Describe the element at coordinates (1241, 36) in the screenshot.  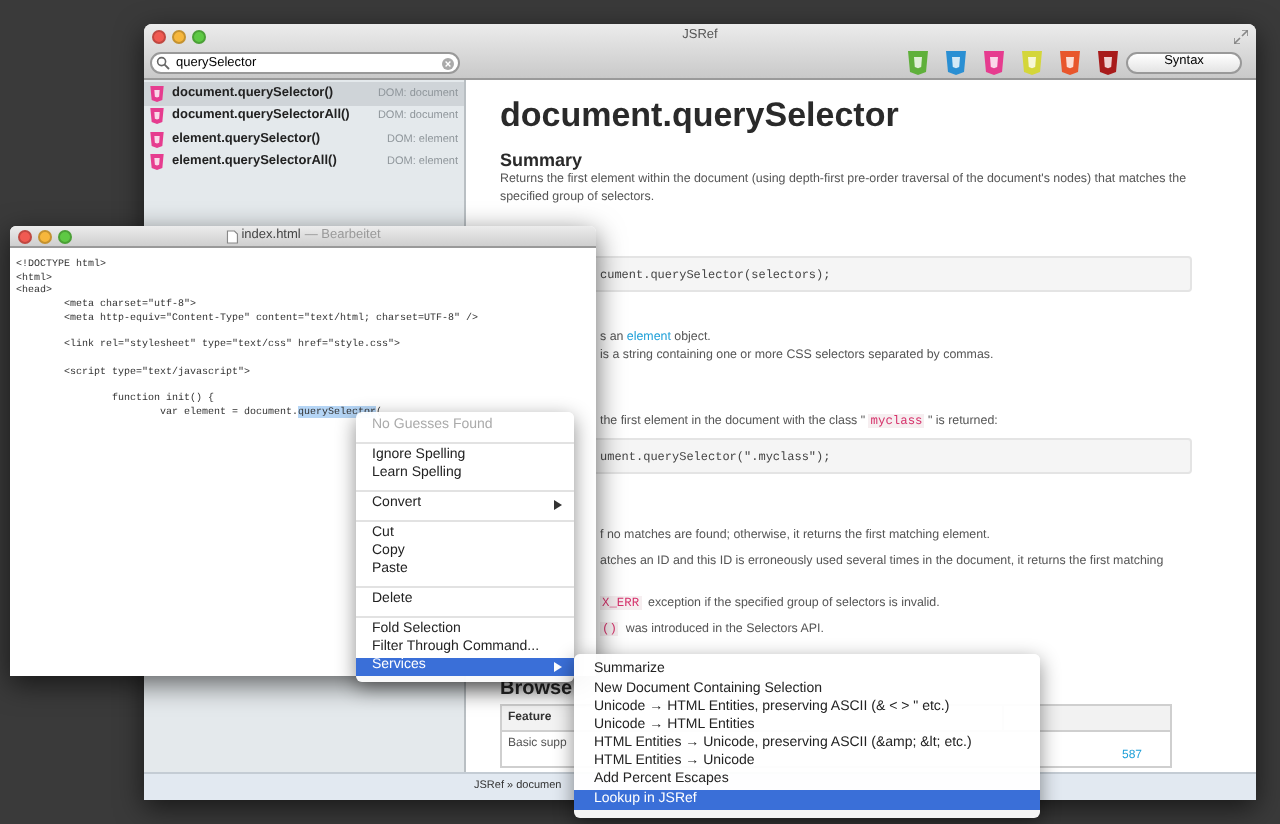
I see `fullscreen-icon` at that location.